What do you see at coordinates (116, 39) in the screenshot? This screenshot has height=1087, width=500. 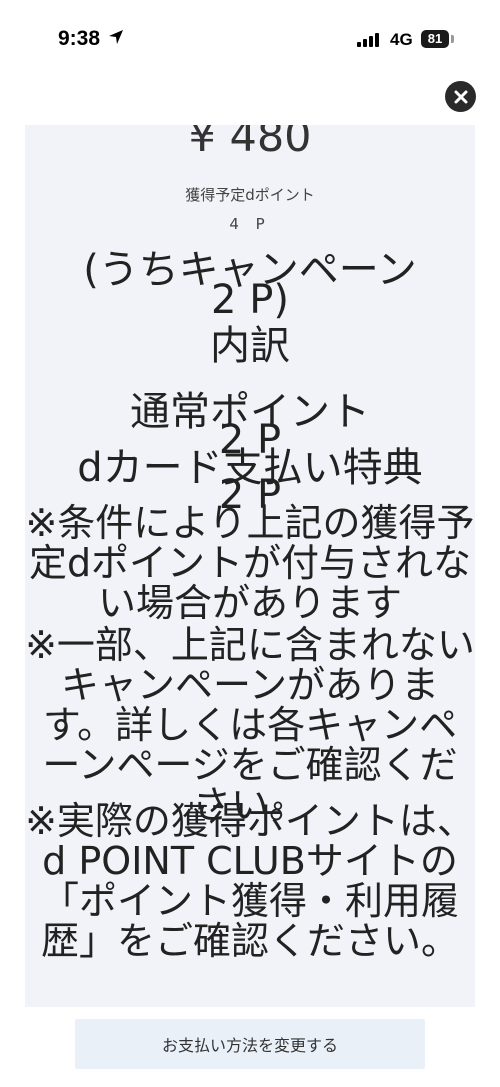 I see `location-arrow-icon` at bounding box center [116, 39].